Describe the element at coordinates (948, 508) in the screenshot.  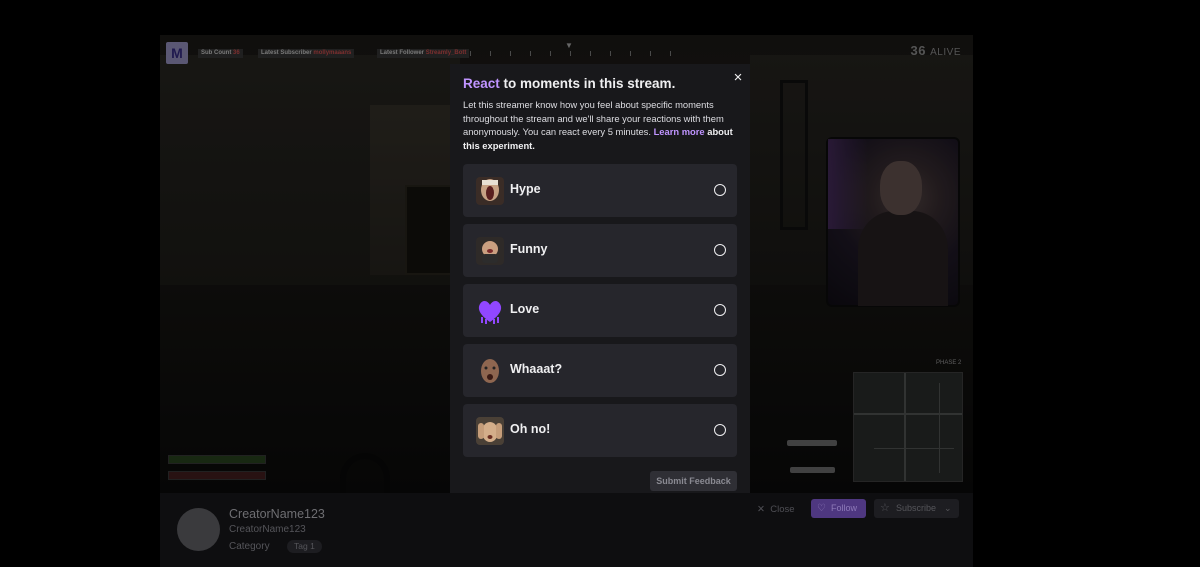
I see `chevron-down-icon: ⌄` at that location.